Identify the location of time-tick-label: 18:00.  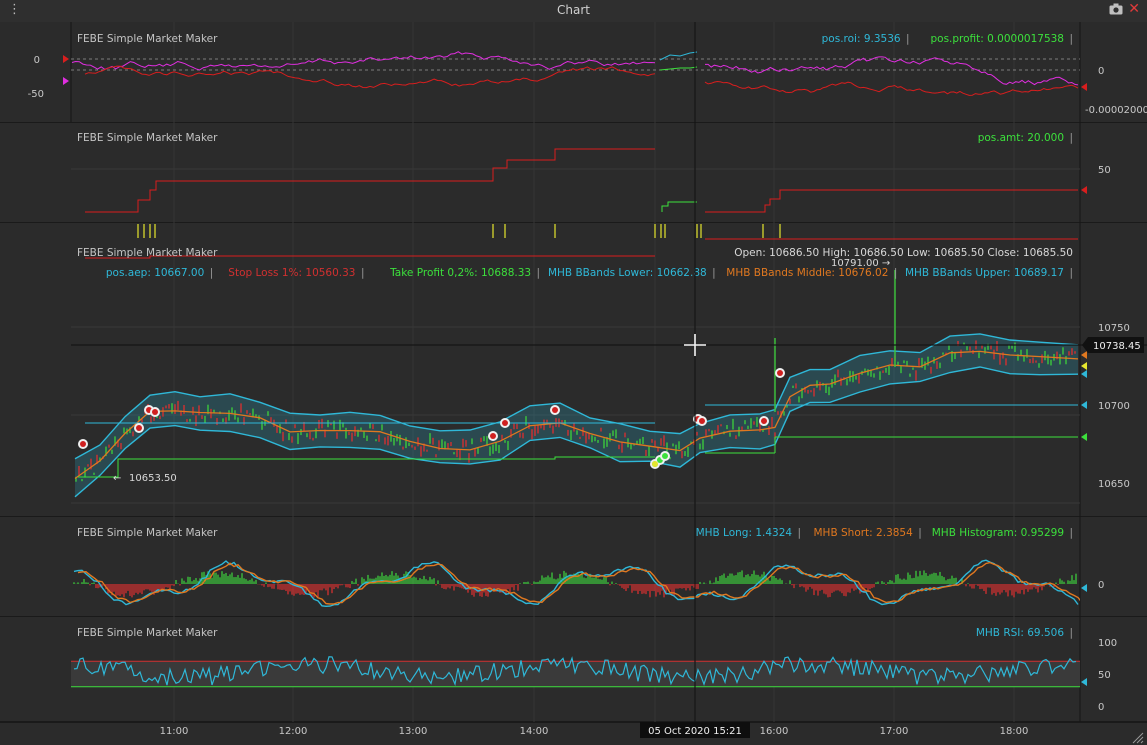
(1014, 731).